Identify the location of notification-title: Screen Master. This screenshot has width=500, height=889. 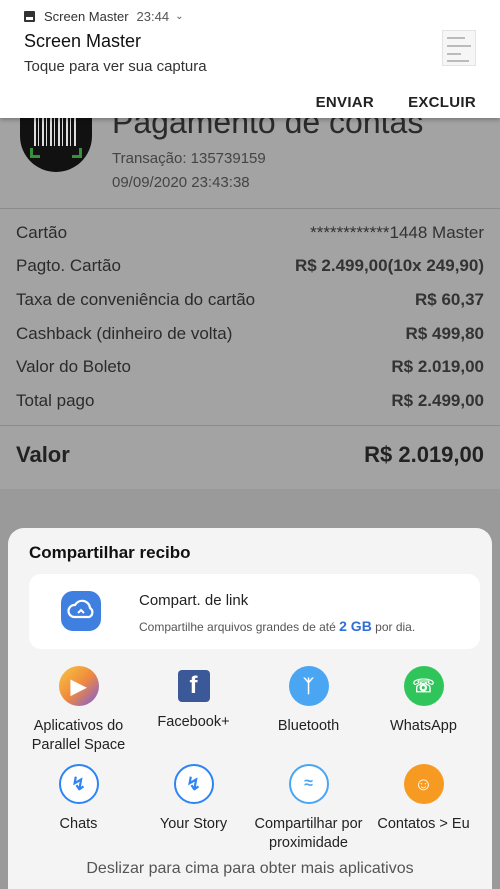
(83, 41).